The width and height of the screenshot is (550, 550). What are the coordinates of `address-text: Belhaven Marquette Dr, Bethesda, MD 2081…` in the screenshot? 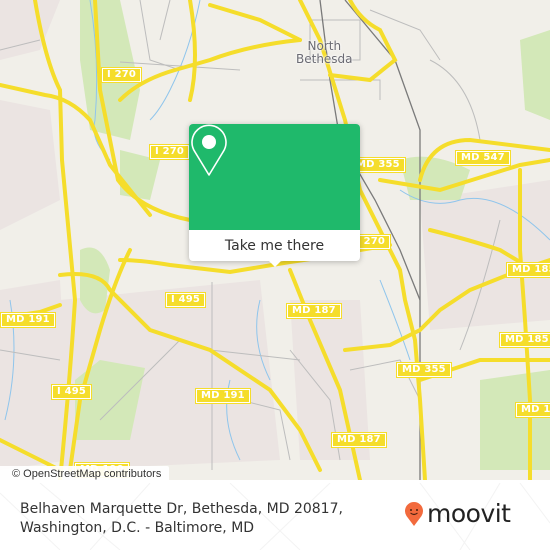 It's located at (181, 519).